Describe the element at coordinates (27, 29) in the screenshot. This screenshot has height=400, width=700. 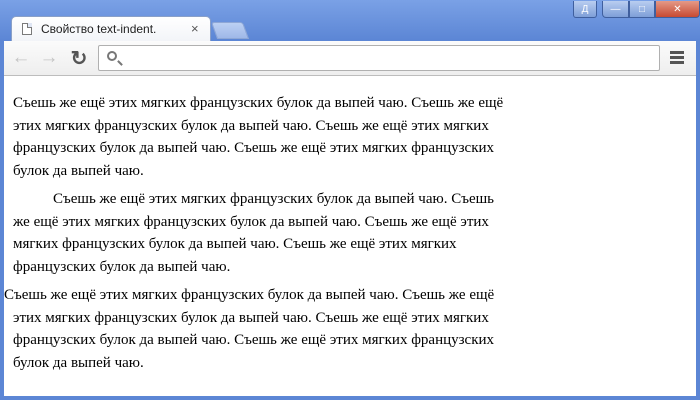
I see `page-icon` at that location.